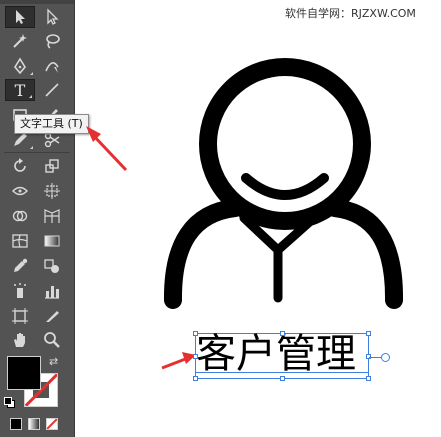 Image resolution: width=441 pixels, height=437 pixels. Describe the element at coordinates (109, 152) in the screenshot. I see `tooltip-pointer-arrow` at that location.